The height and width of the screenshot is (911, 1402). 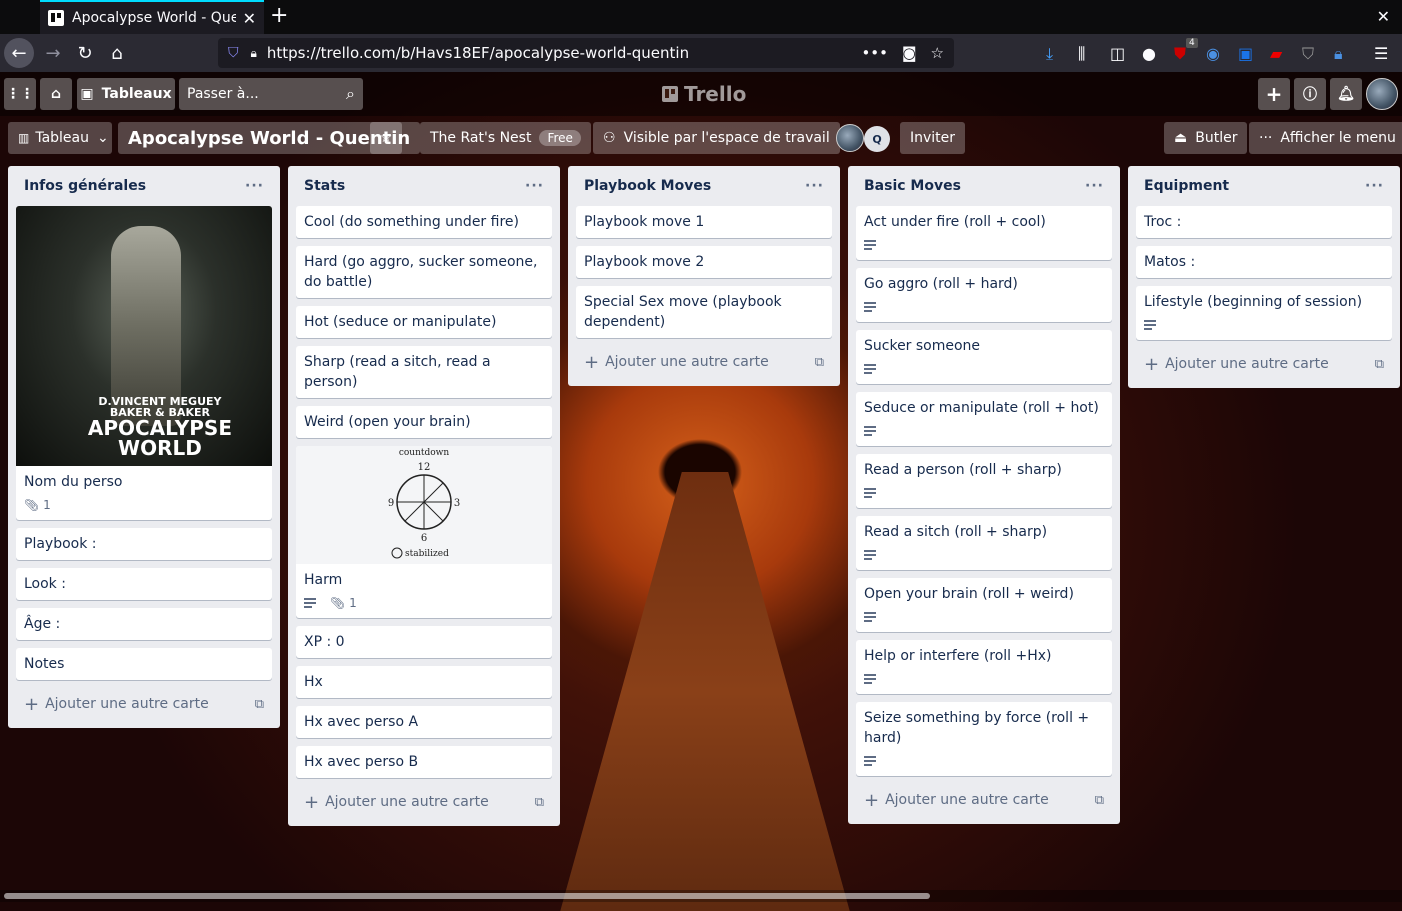 I want to click on bookmark-star-icon: ☆, so click(x=937, y=53).